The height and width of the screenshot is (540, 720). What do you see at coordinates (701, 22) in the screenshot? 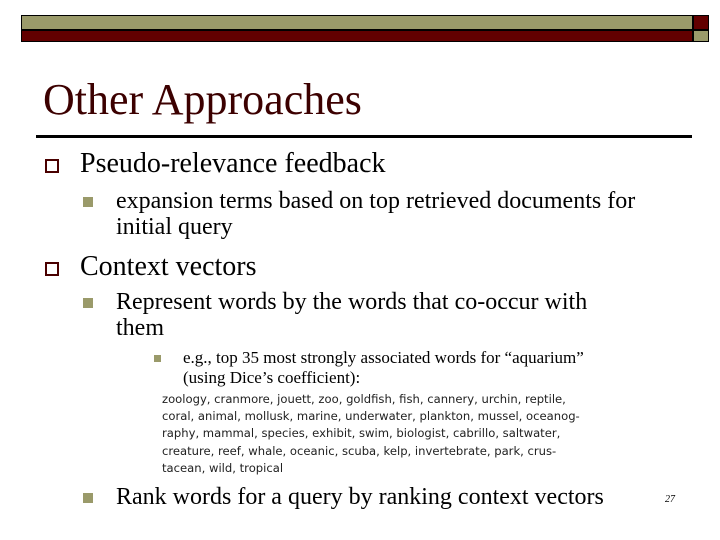
I see `header-square-maroon` at bounding box center [701, 22].